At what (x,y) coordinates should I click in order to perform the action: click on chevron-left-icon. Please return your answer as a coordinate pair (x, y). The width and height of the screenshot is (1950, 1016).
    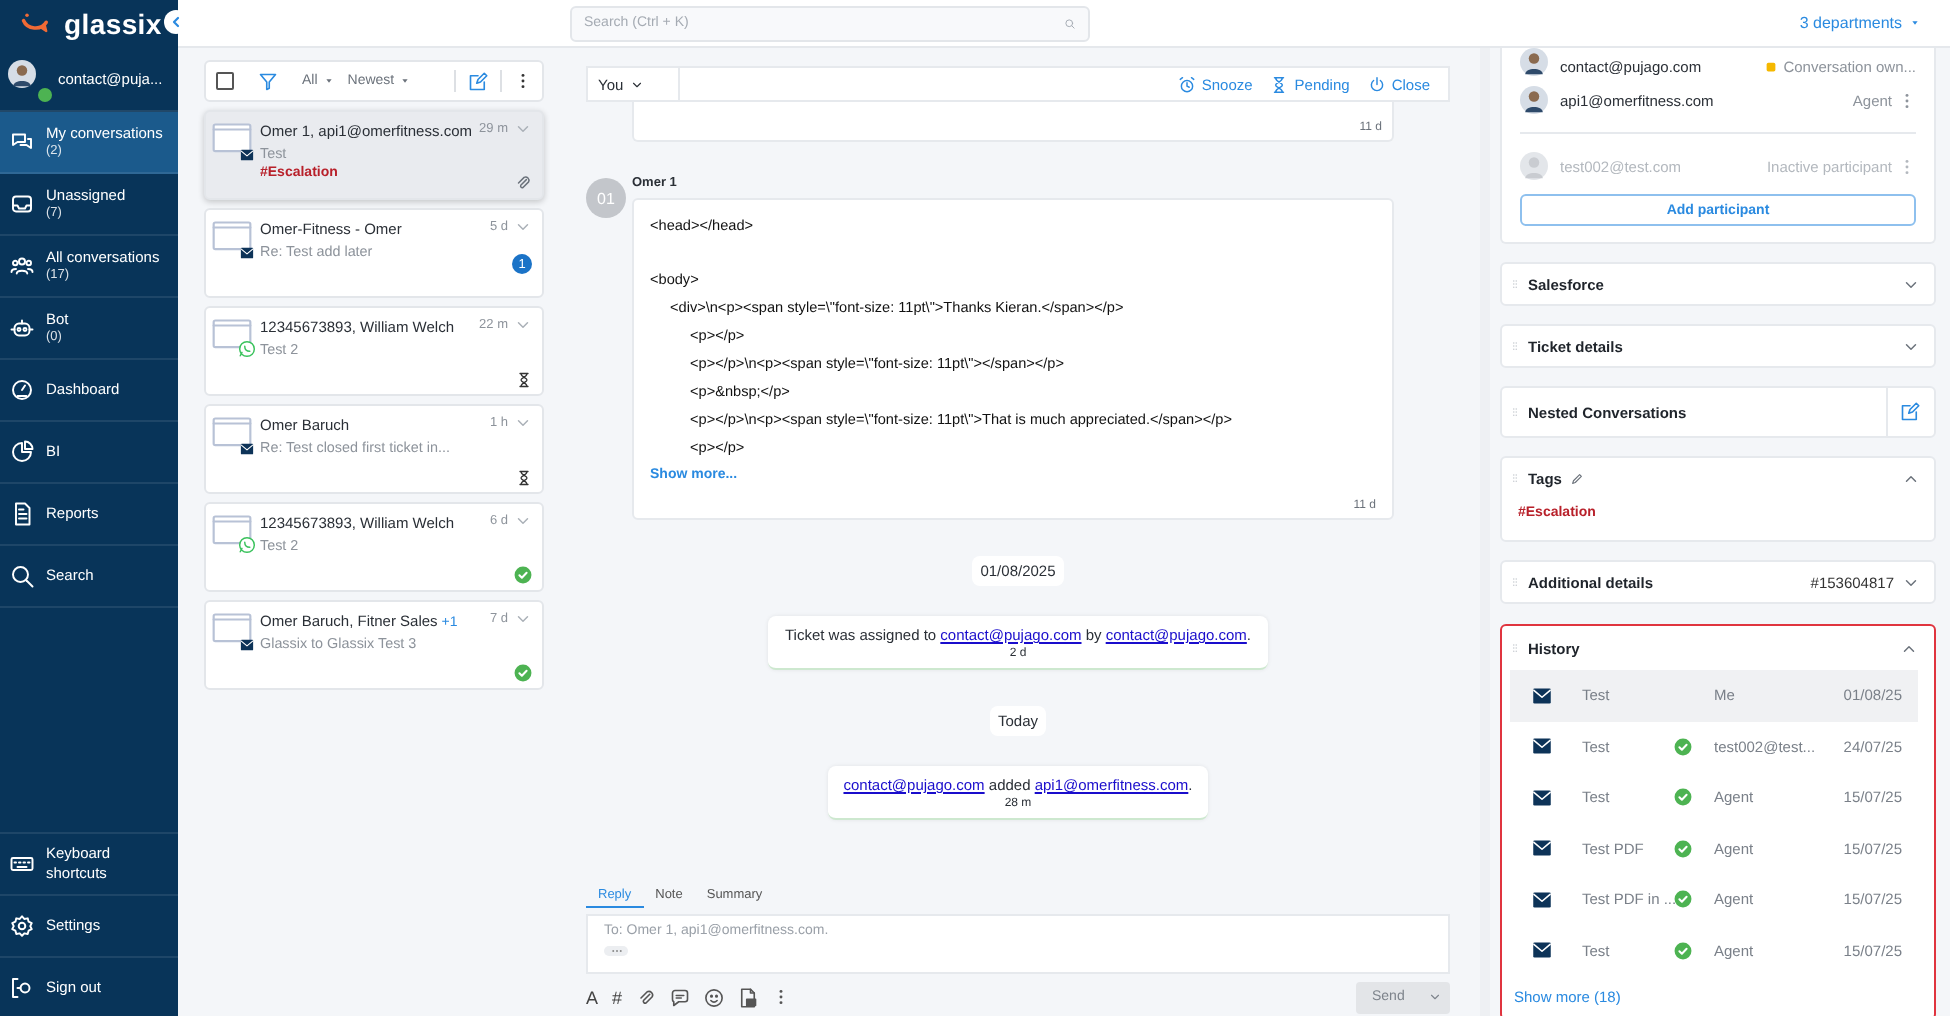
    Looking at the image, I should click on (176, 22).